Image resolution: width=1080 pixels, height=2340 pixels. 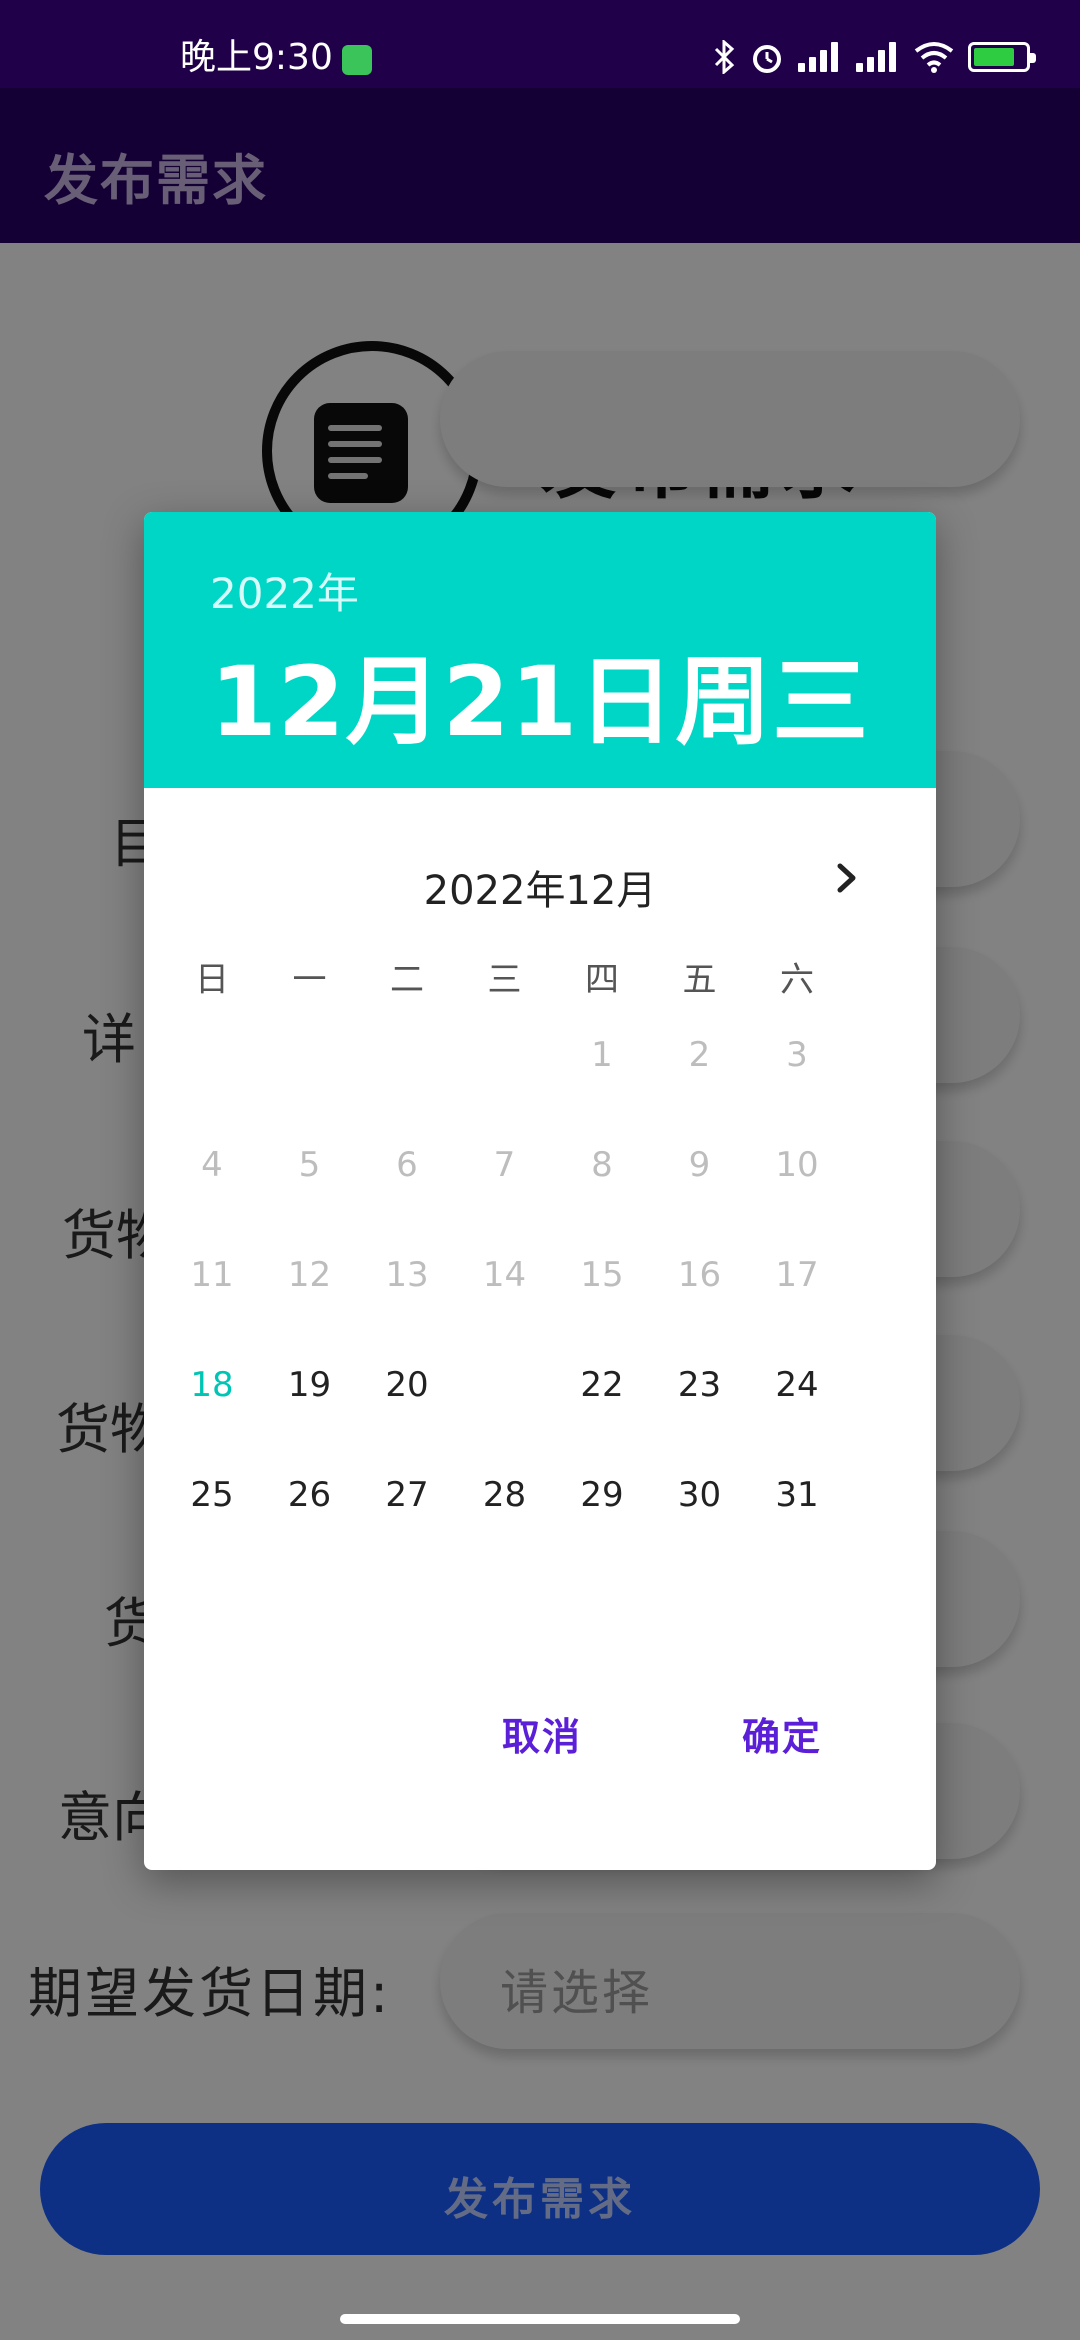 I want to click on weekday-label: 六, so click(x=797, y=980).